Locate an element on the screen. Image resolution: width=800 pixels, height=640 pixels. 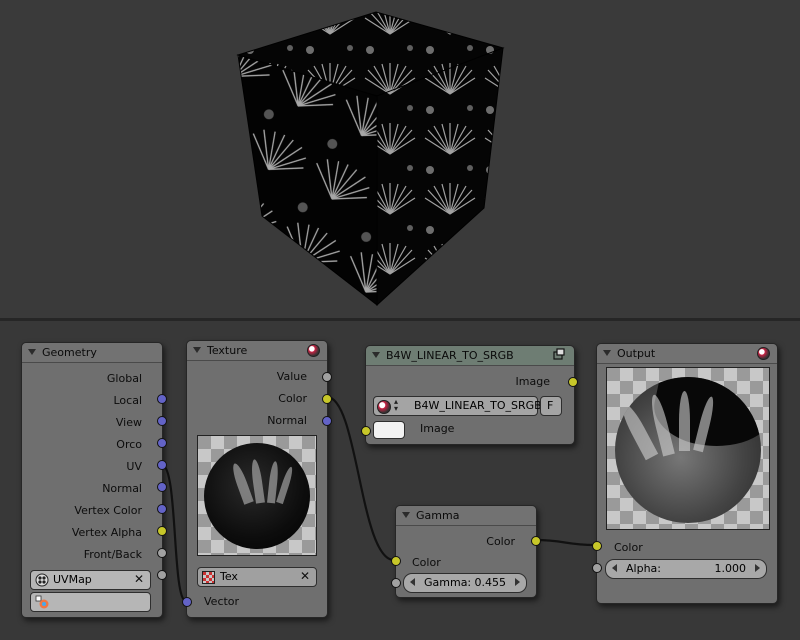
socket-global is located at coordinates (162, 399).